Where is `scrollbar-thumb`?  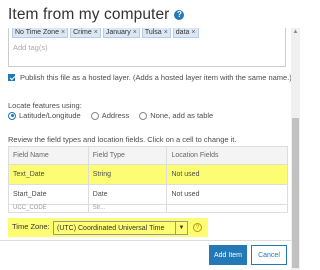 scrollbar-thumb is located at coordinates (295, 193).